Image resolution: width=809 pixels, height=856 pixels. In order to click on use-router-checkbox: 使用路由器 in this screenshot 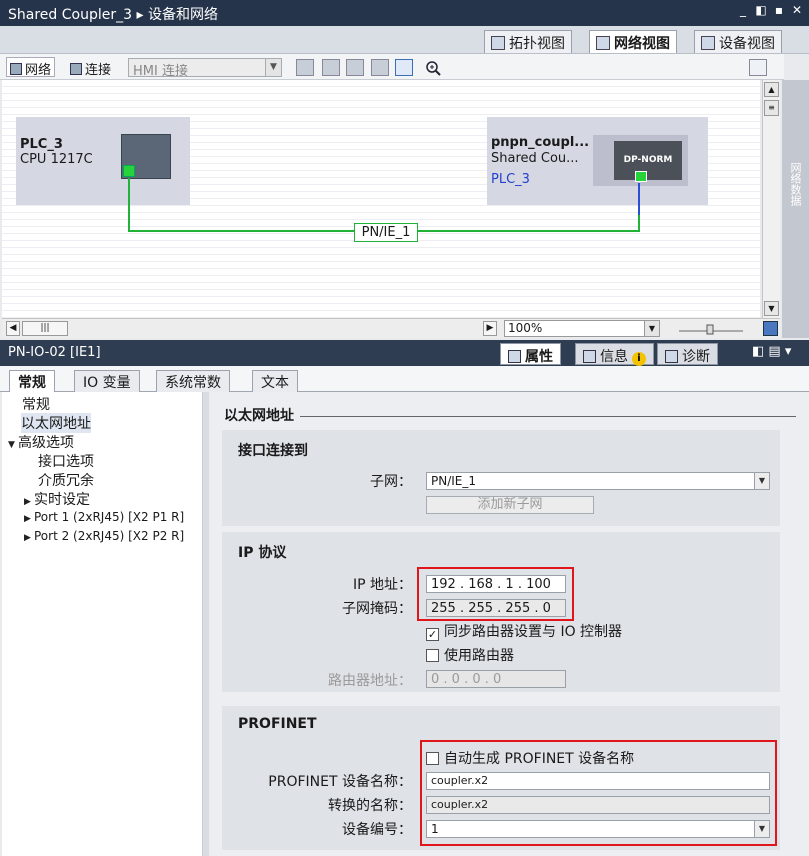, I will do `click(470, 655)`.